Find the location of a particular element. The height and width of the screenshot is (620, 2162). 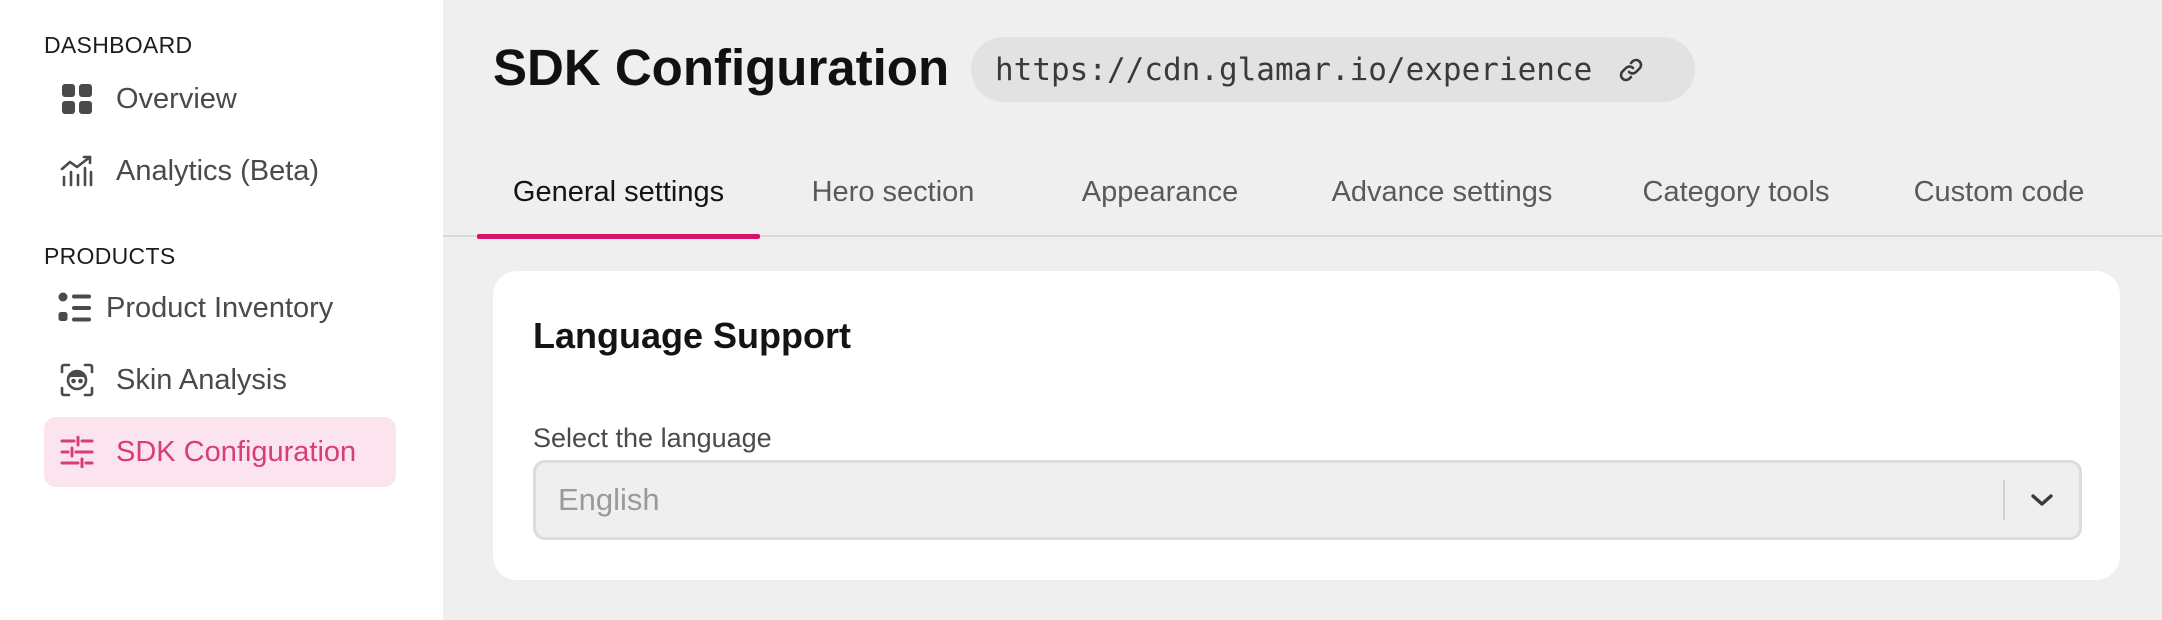

section-header-dashboard: DASHBOARD is located at coordinates (118, 45).